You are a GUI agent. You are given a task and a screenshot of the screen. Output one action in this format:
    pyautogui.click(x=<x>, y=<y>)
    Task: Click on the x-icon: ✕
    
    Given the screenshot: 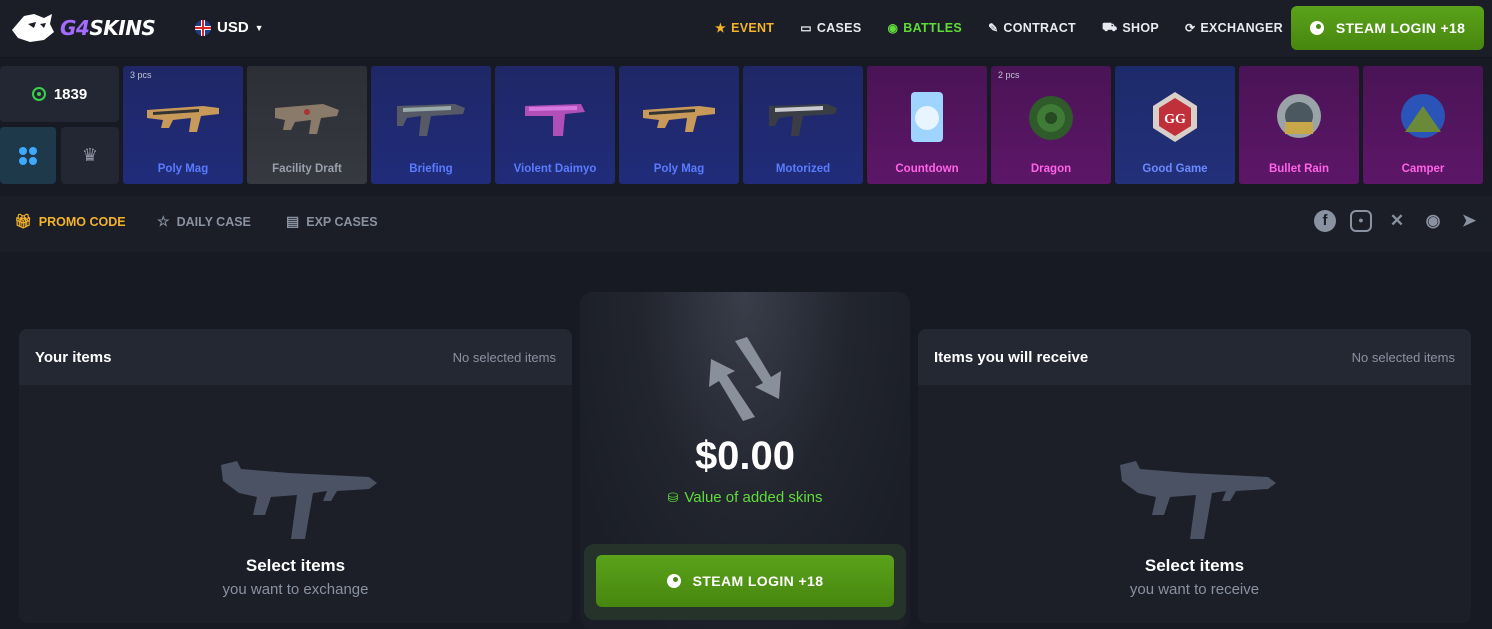 What is the action you would take?
    pyautogui.click(x=1397, y=221)
    